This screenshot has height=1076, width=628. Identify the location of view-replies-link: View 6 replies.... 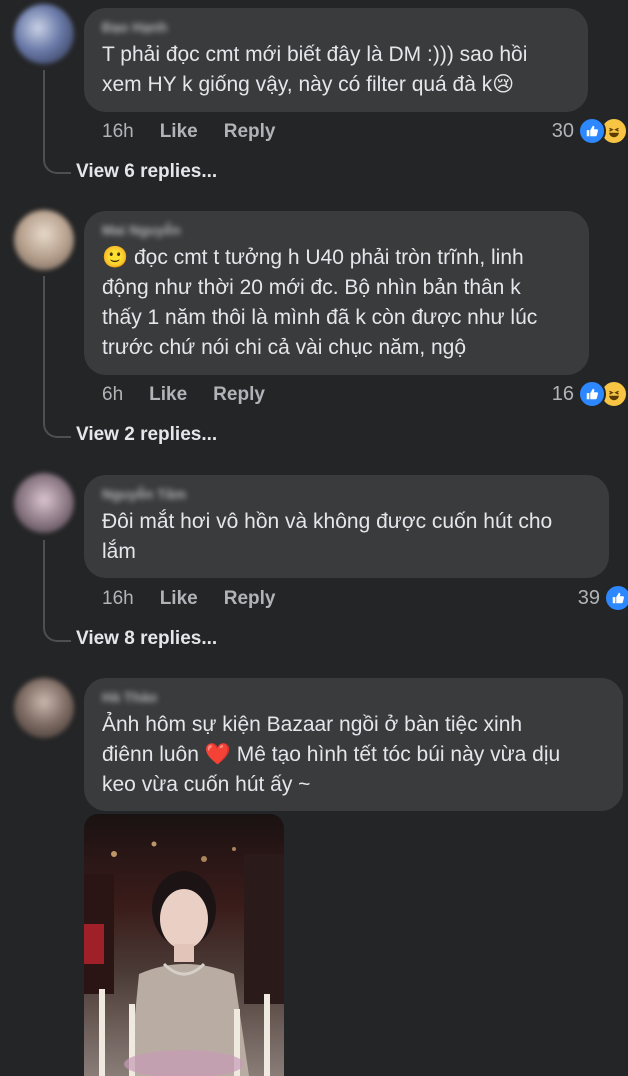
(146, 172).